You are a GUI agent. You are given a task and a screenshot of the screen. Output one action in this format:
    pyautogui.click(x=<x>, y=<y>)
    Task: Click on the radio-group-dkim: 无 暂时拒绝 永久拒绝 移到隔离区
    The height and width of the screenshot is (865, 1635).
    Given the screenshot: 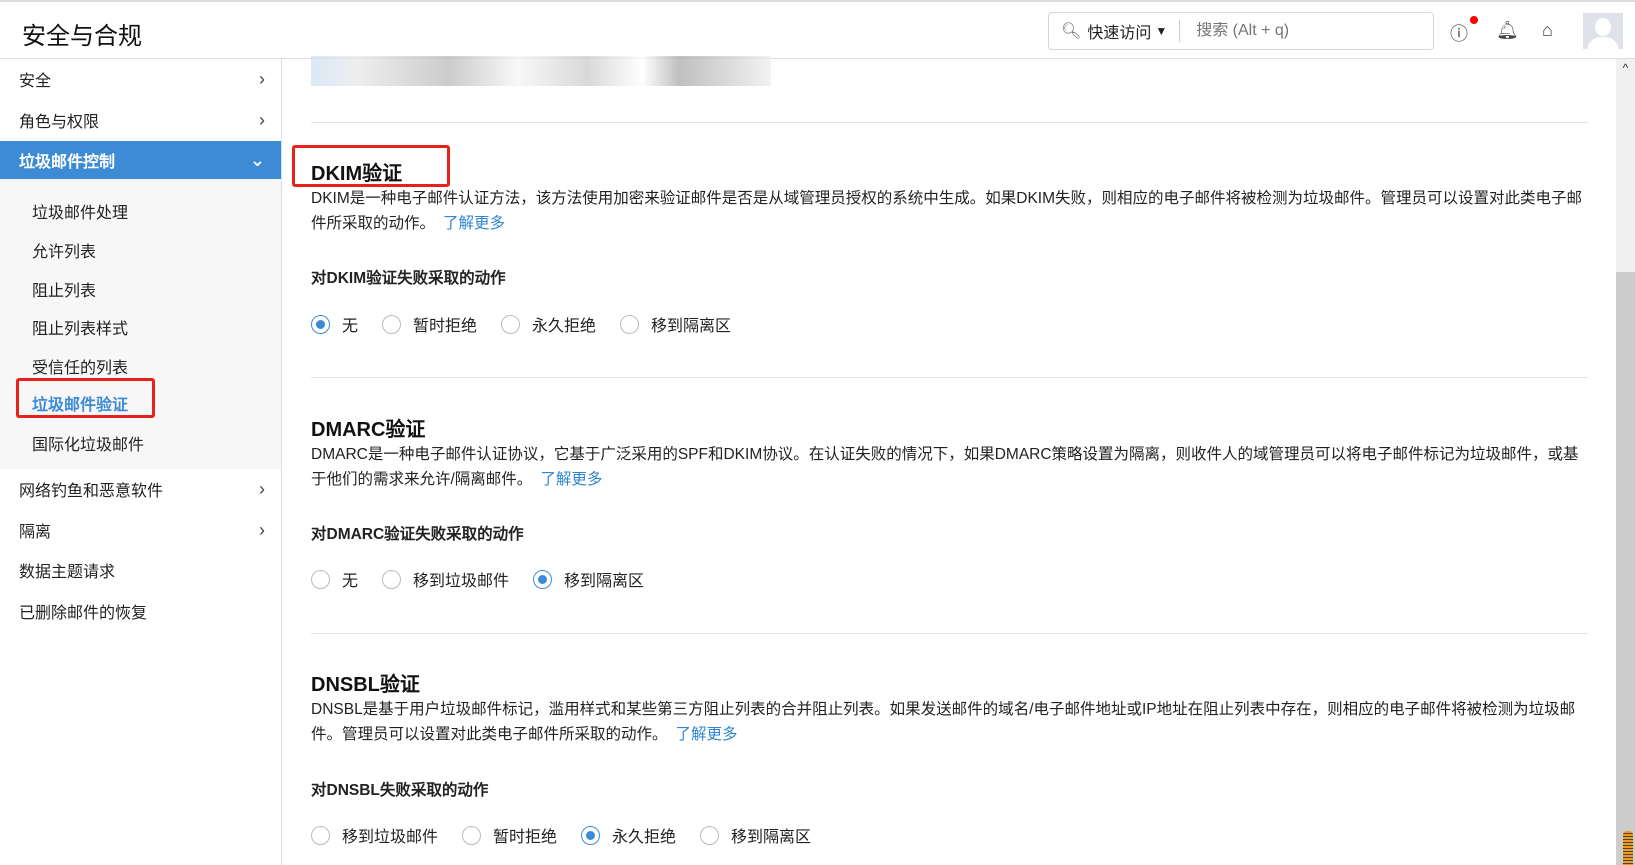 What is the action you would take?
    pyautogui.click(x=533, y=324)
    